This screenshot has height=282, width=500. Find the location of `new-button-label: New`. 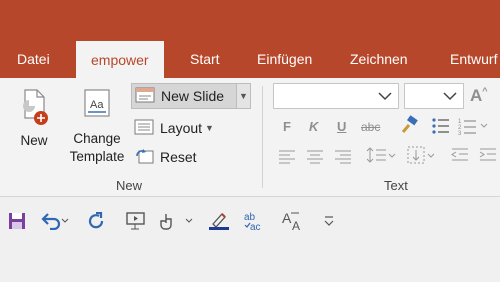

new-button-label: New is located at coordinates (34, 140).